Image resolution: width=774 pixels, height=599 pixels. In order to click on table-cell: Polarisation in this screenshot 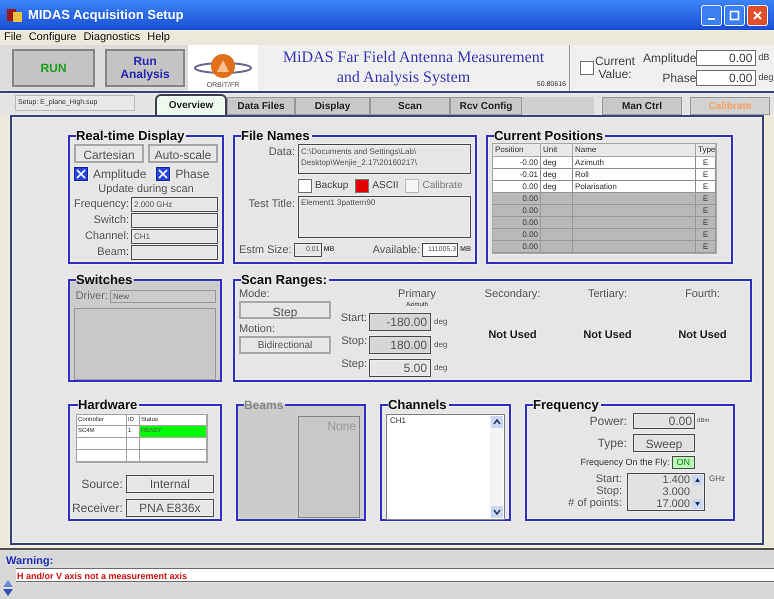, I will do `click(634, 187)`.